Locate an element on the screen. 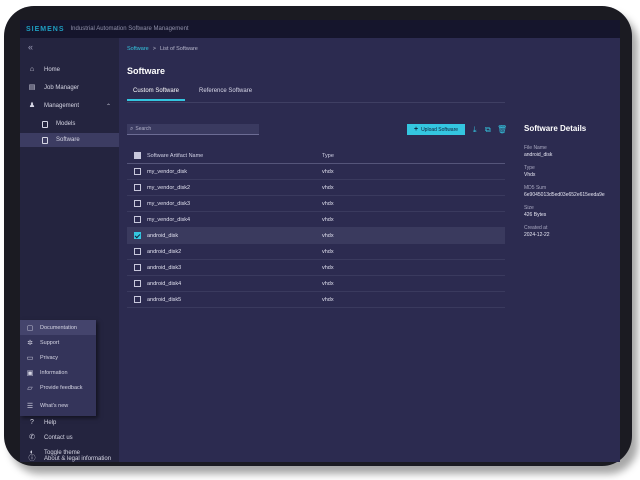 This screenshot has width=640, height=480. sidebar-item-software: Software is located at coordinates (69, 140).